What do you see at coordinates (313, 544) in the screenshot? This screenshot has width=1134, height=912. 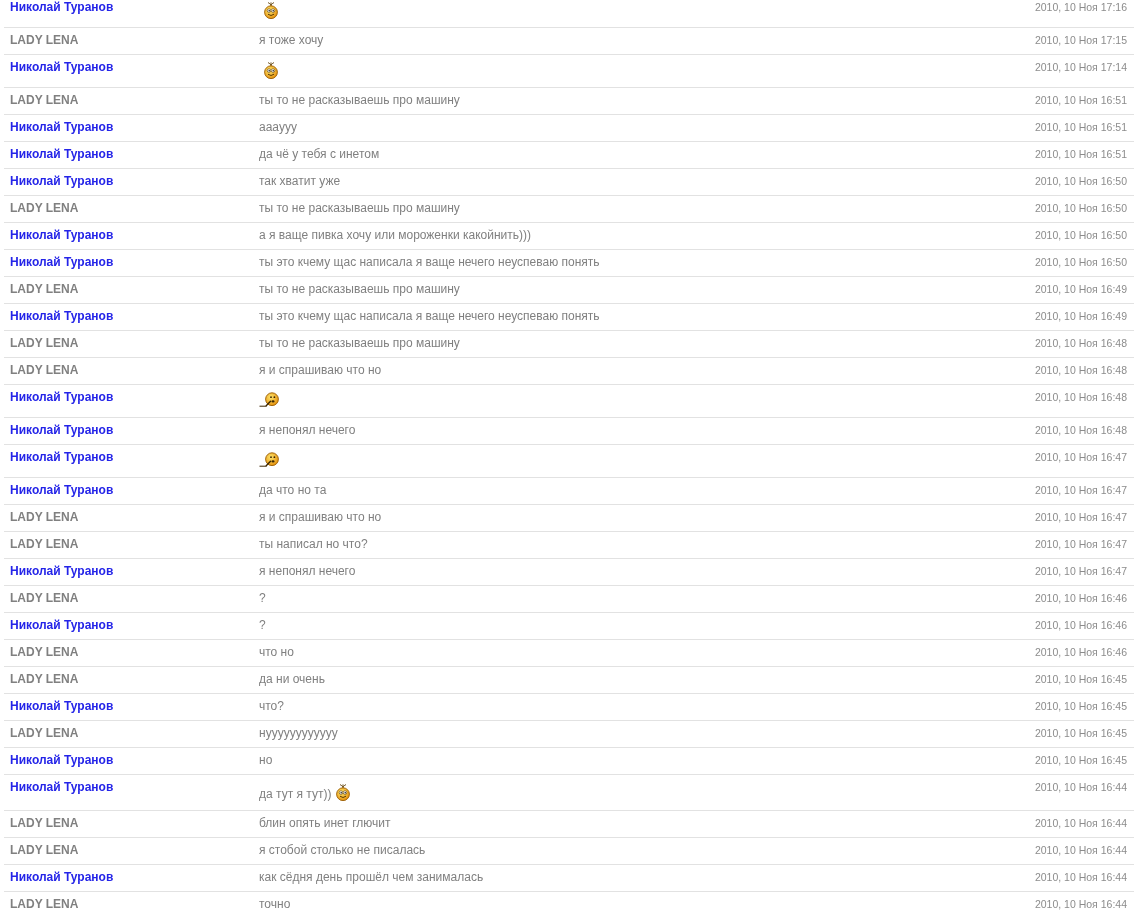 I see `message-text: ты написал но что?` at bounding box center [313, 544].